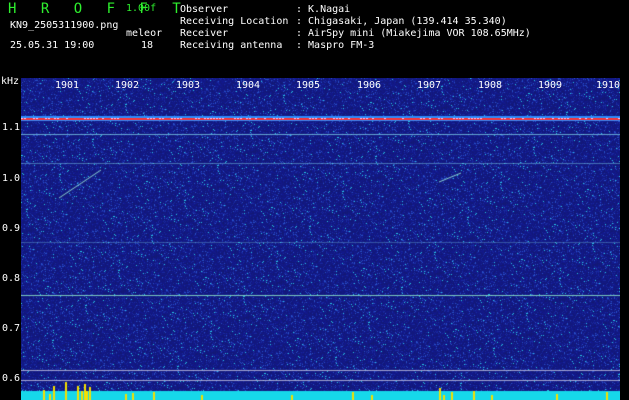 This screenshot has height=400, width=629. I want to click on x-tick: 1905, so click(308, 85).